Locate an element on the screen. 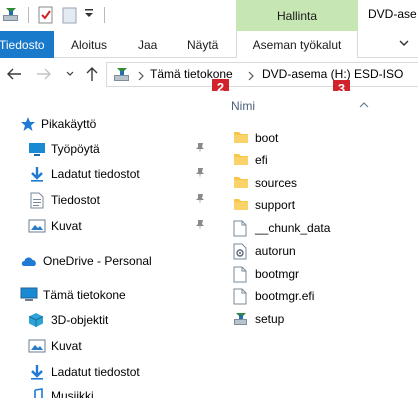  tab-label: Aseman työkalut is located at coordinates (297, 44).